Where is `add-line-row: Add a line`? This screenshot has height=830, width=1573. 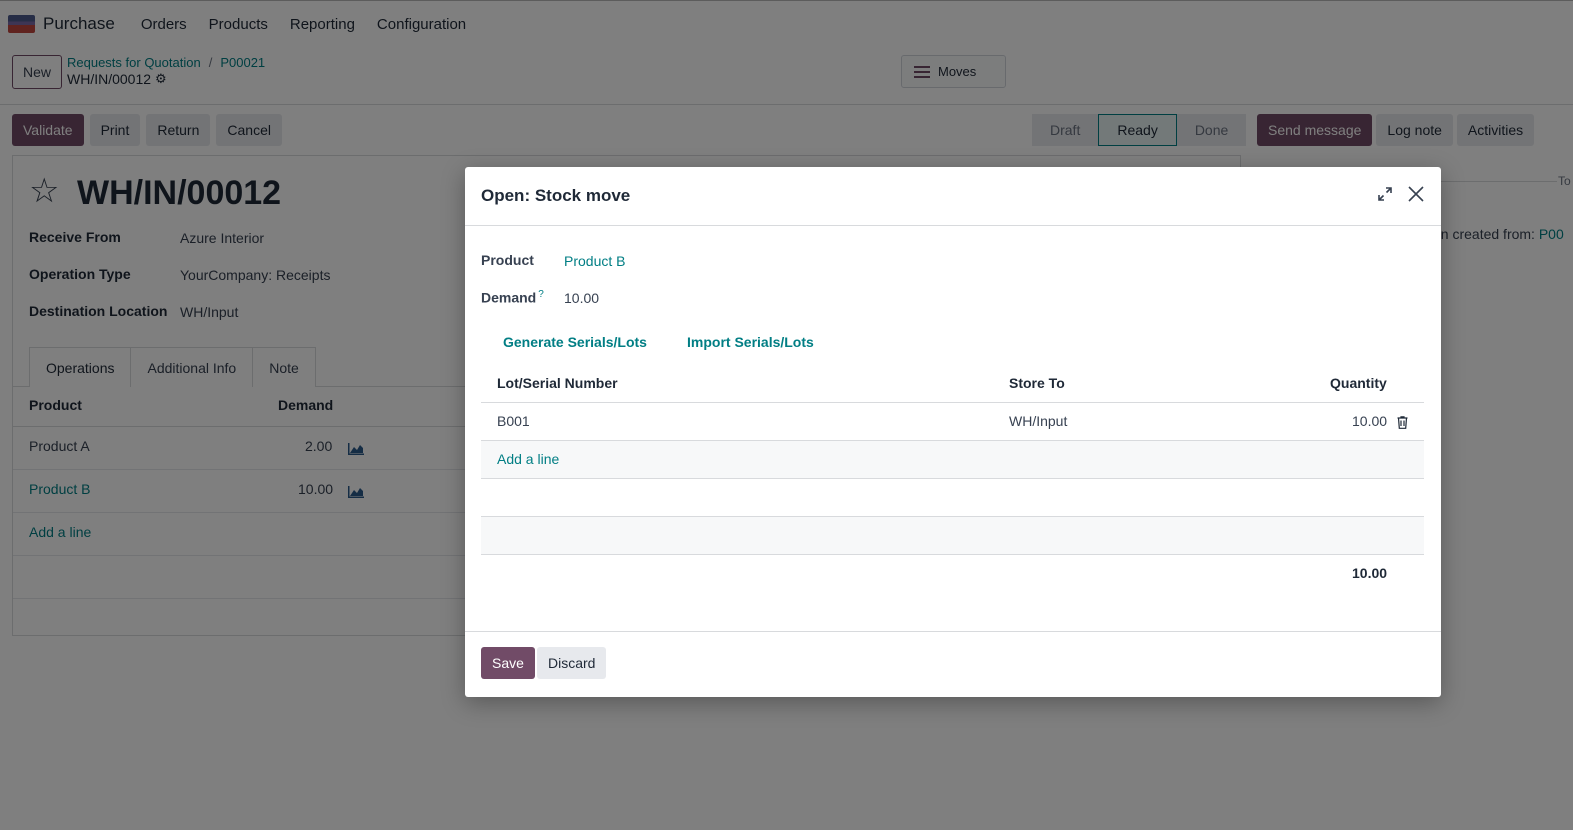 add-line-row: Add a line is located at coordinates (952, 460).